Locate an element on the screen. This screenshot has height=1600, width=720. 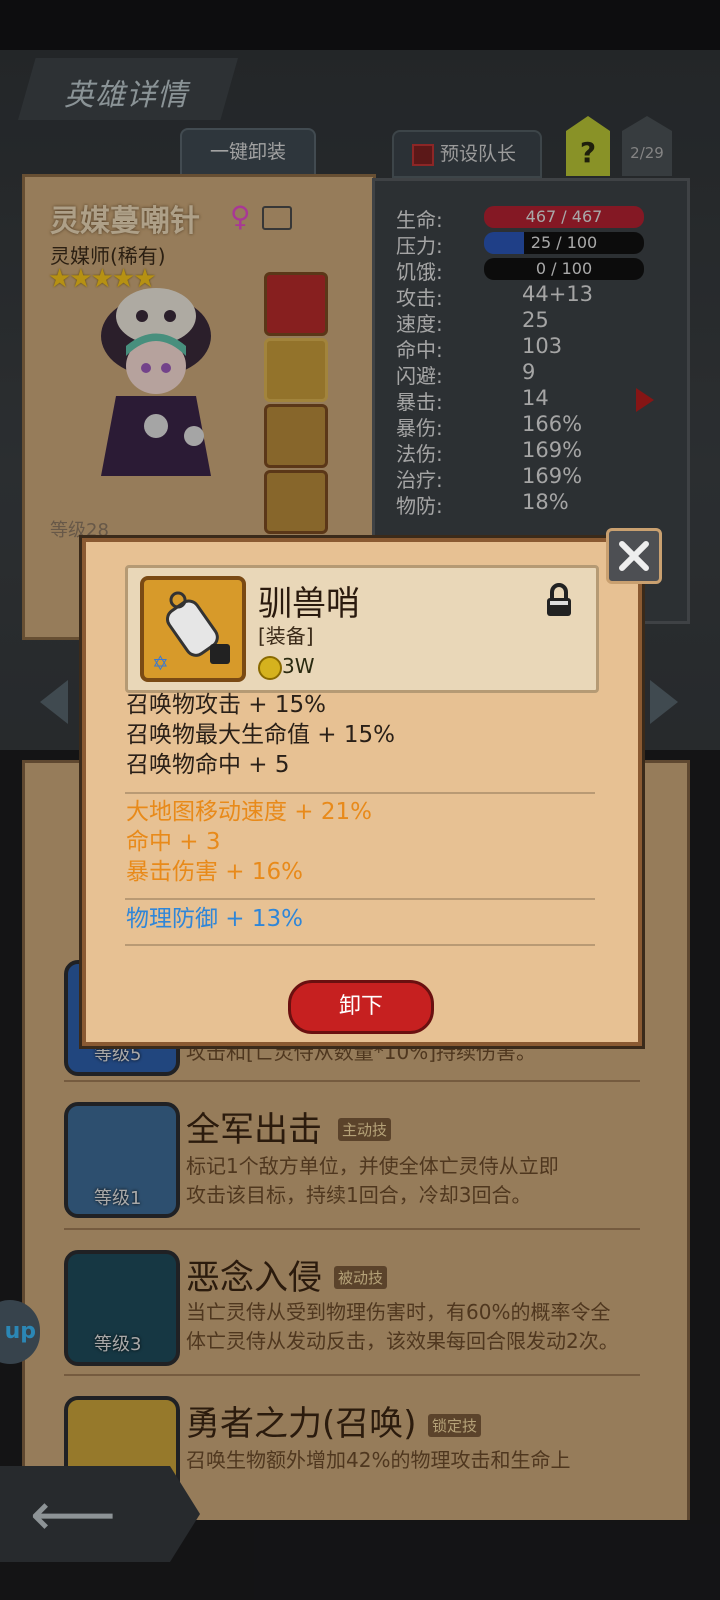
whistle-icon: ✡ is located at coordinates (191, 633).